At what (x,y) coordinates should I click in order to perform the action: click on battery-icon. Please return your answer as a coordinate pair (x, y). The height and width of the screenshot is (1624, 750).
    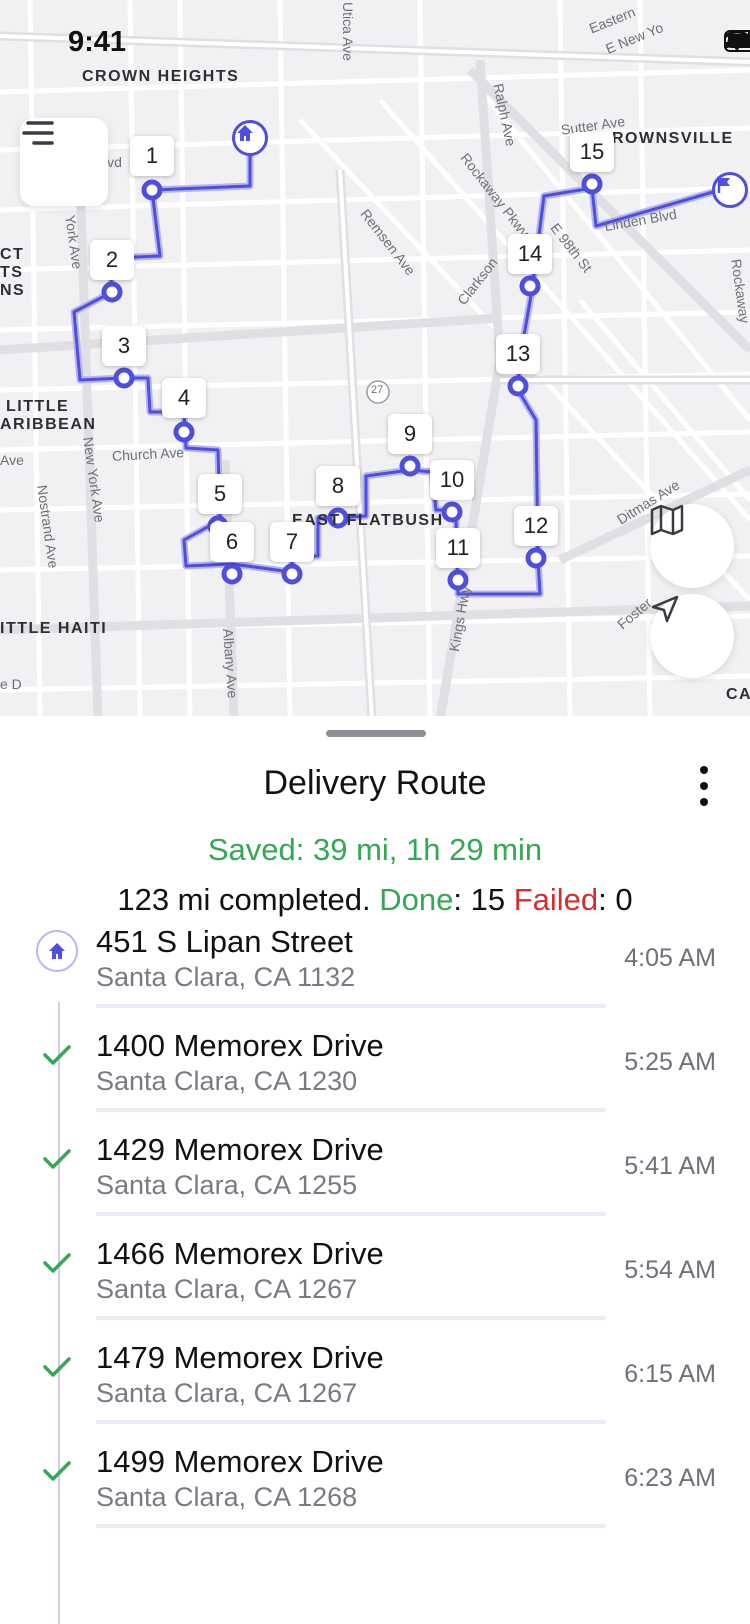
    Looking at the image, I should click on (737, 41).